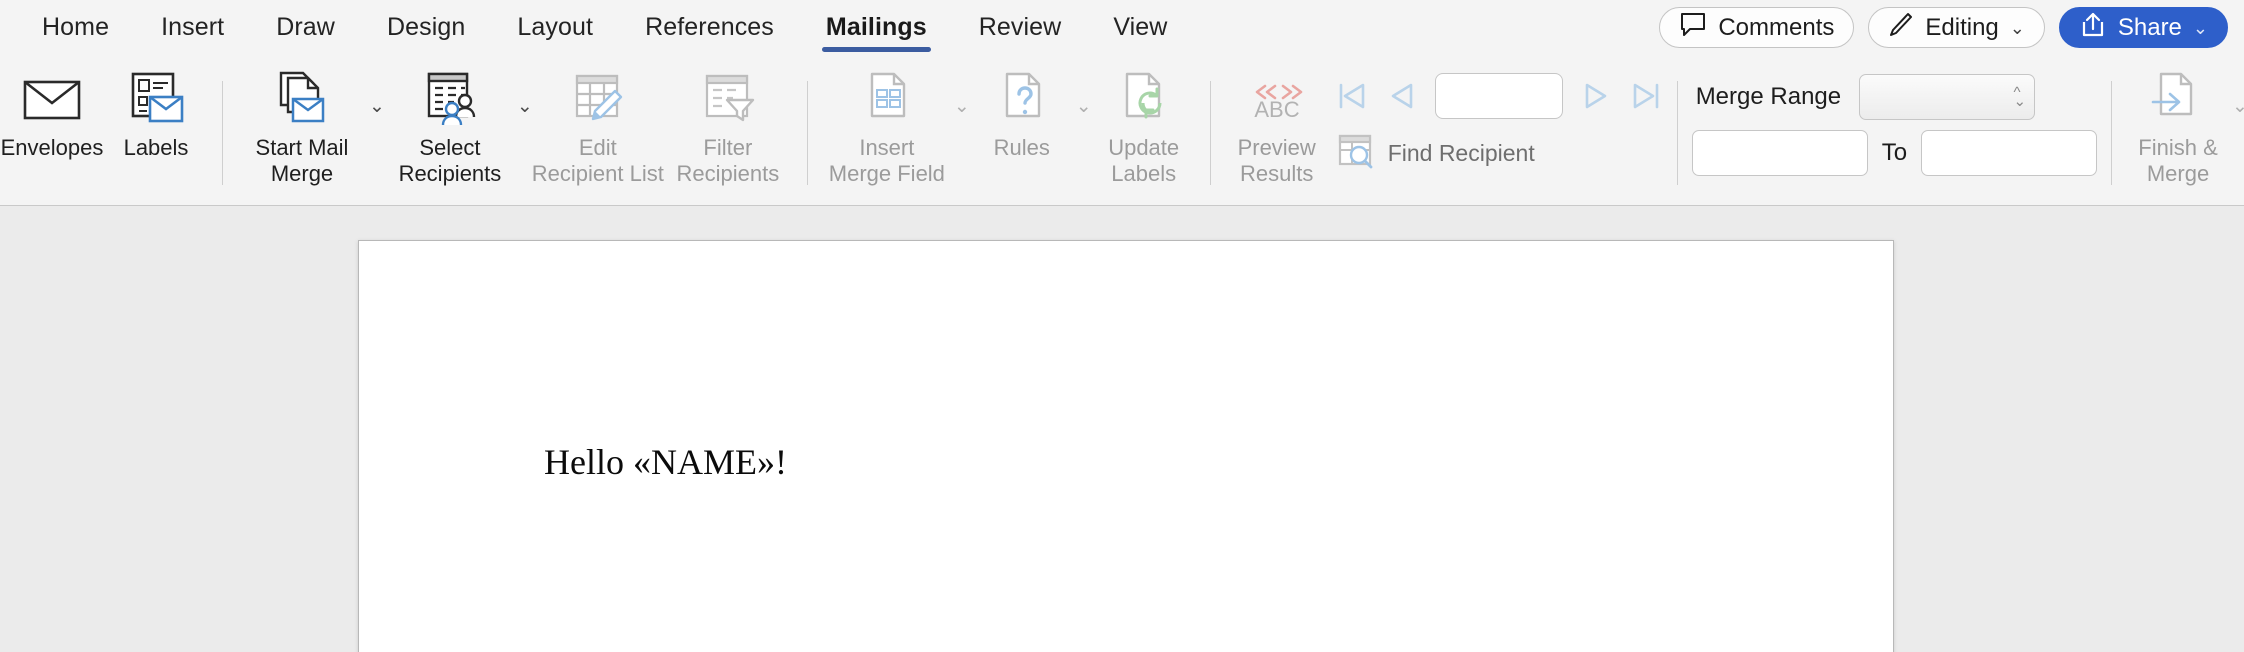  Describe the element at coordinates (876, 27) in the screenshot. I see `tab-mailings: Mailings` at that location.